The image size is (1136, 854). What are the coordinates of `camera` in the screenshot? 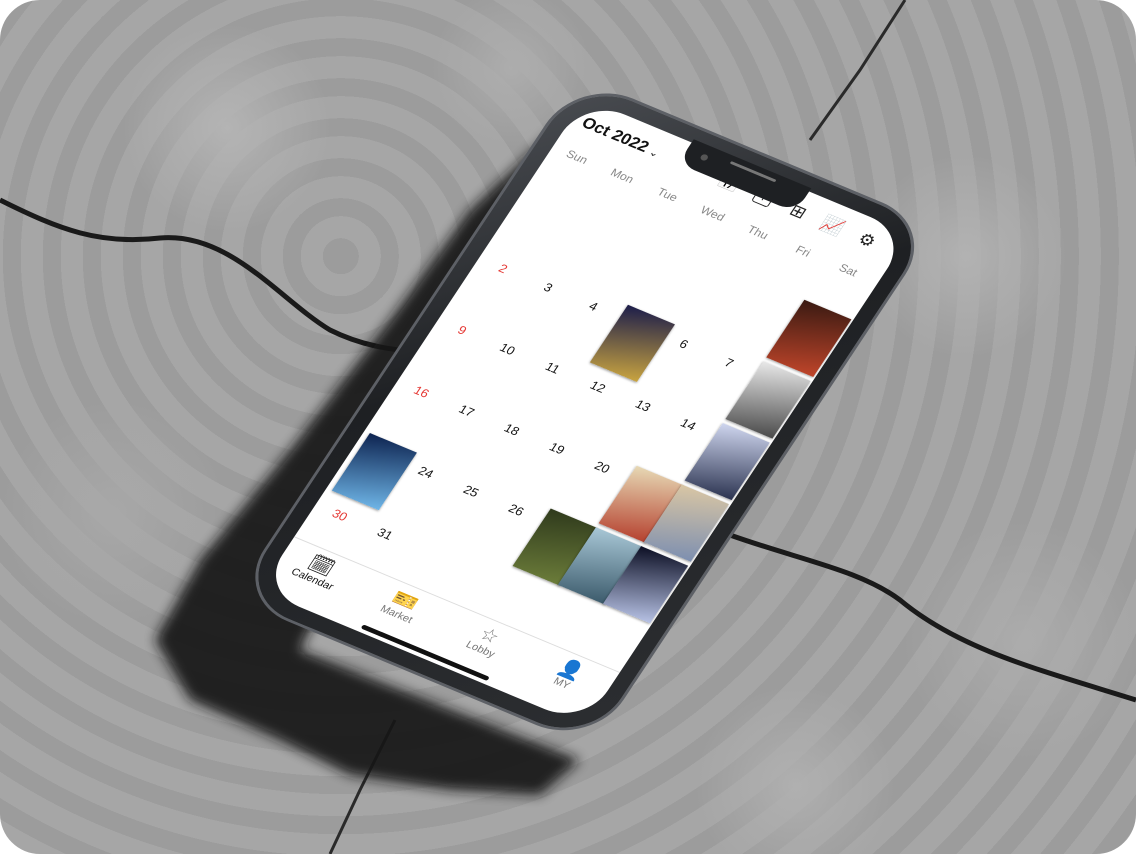 It's located at (704, 157).